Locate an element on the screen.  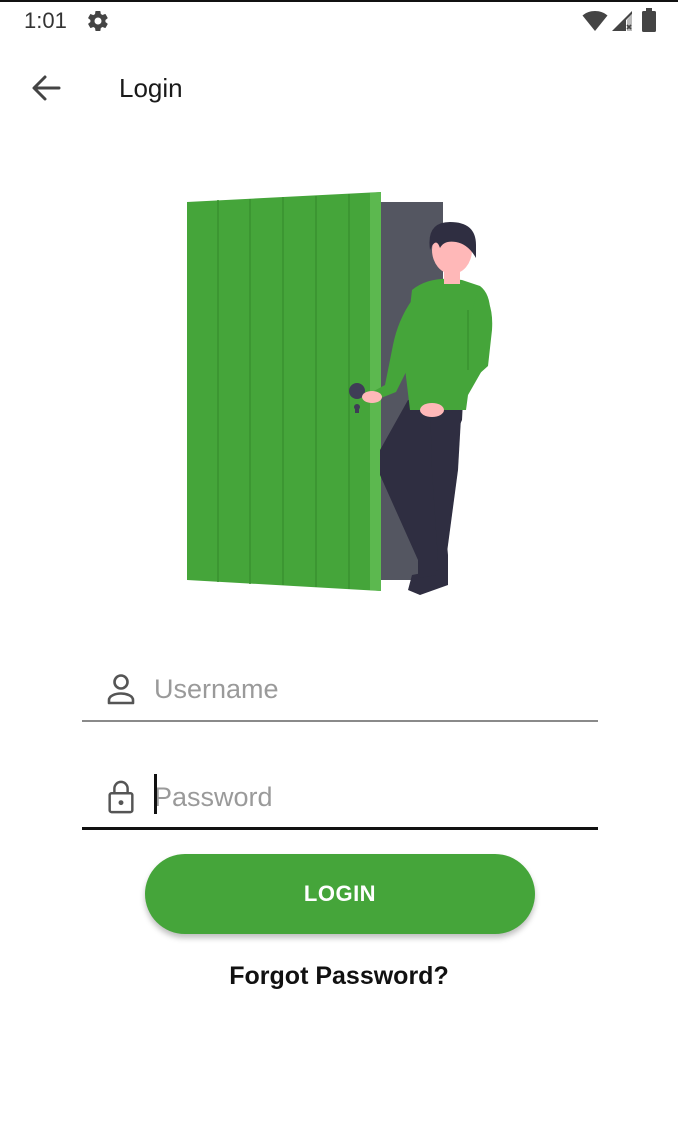
cellular-signal-icon is located at coordinates (622, 21).